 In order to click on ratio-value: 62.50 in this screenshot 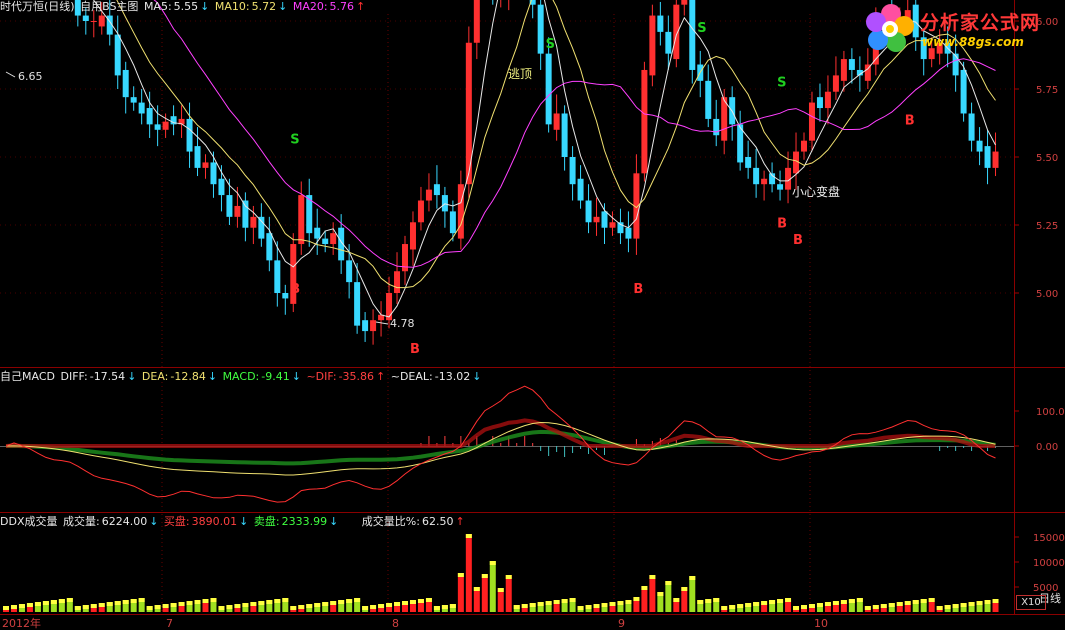, I will do `click(437, 521)`.